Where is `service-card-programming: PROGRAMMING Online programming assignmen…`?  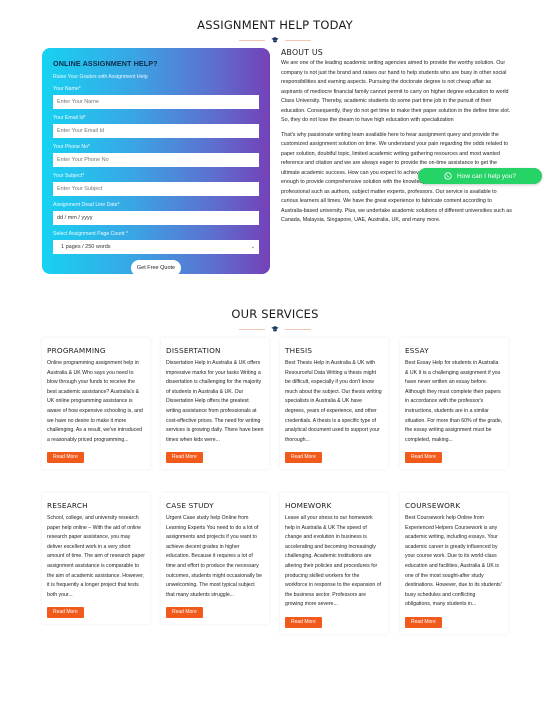
service-card-programming: PROGRAMMING Online programming assignmen… is located at coordinates (96, 404).